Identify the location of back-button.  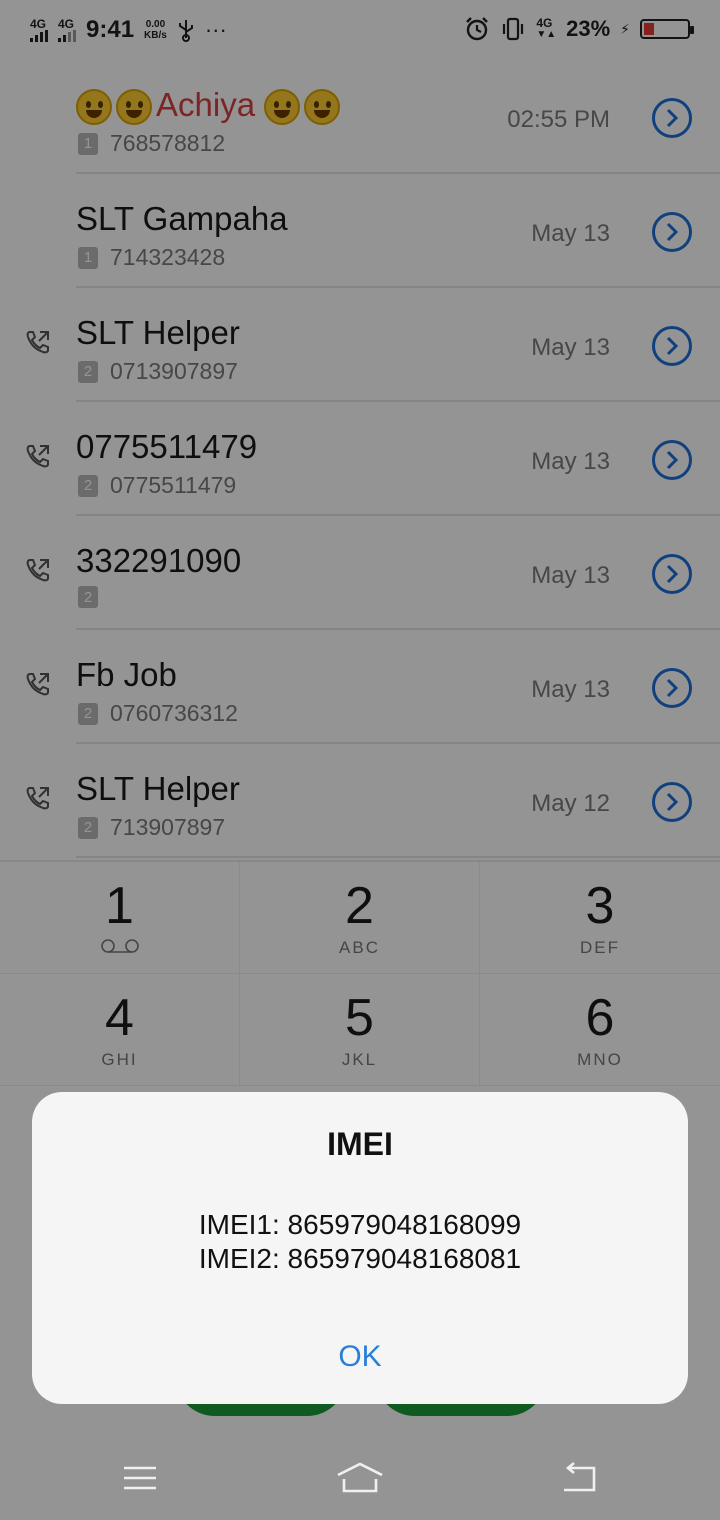
(580, 1478).